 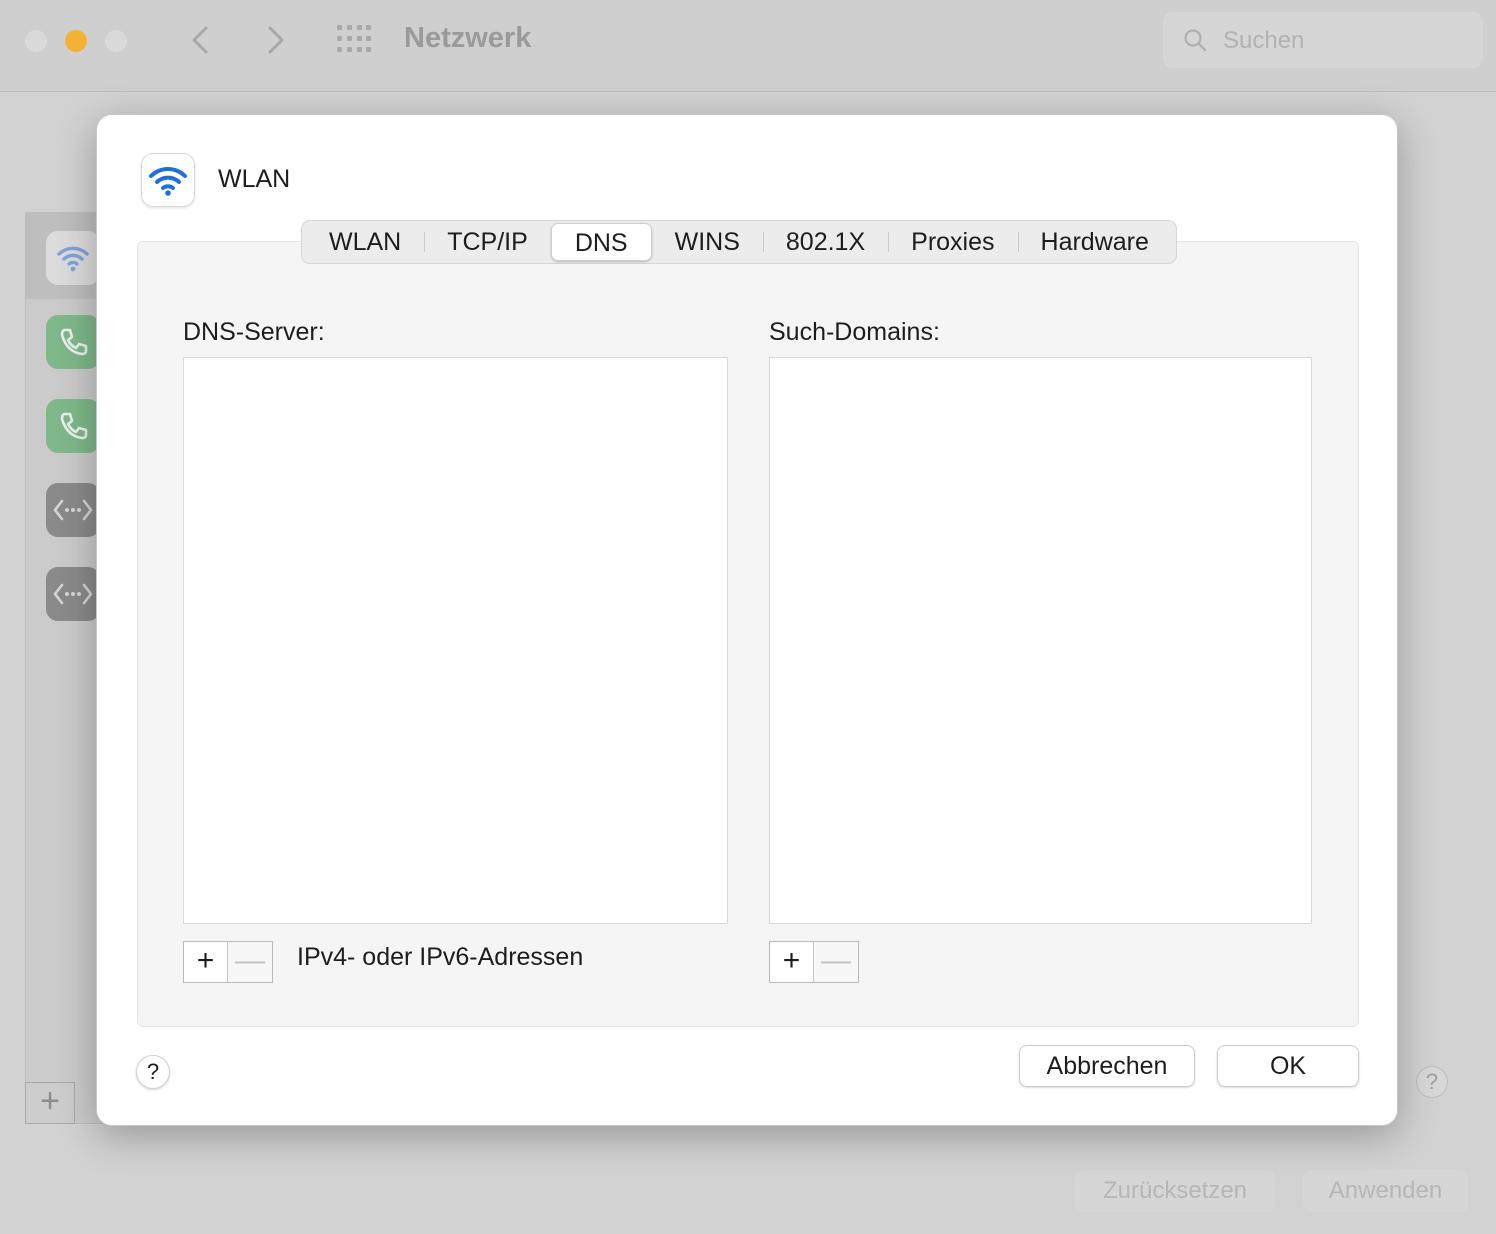 I want to click on tab-dns: DNS, so click(x=601, y=242).